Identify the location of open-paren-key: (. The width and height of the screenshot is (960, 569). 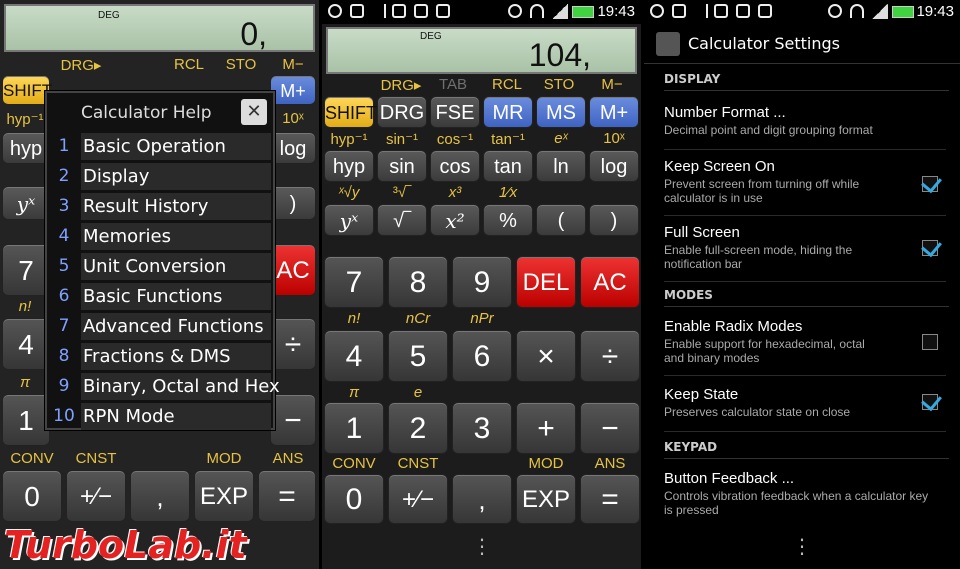
(561, 220).